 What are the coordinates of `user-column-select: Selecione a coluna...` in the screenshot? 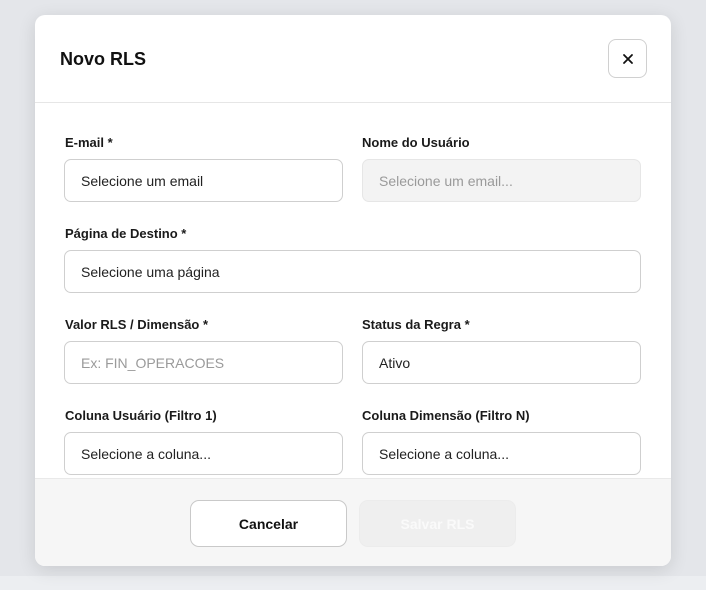 It's located at (203, 453).